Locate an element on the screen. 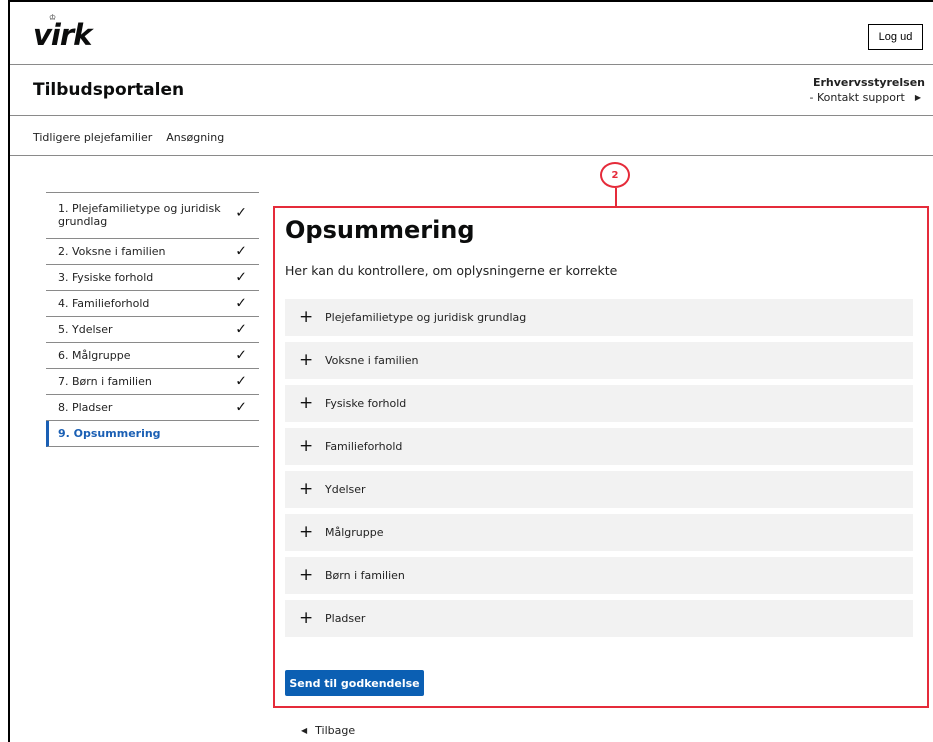 The height and width of the screenshot is (742, 933). accordion-item-physical-conditions: + Fysiske forhold is located at coordinates (599, 403).